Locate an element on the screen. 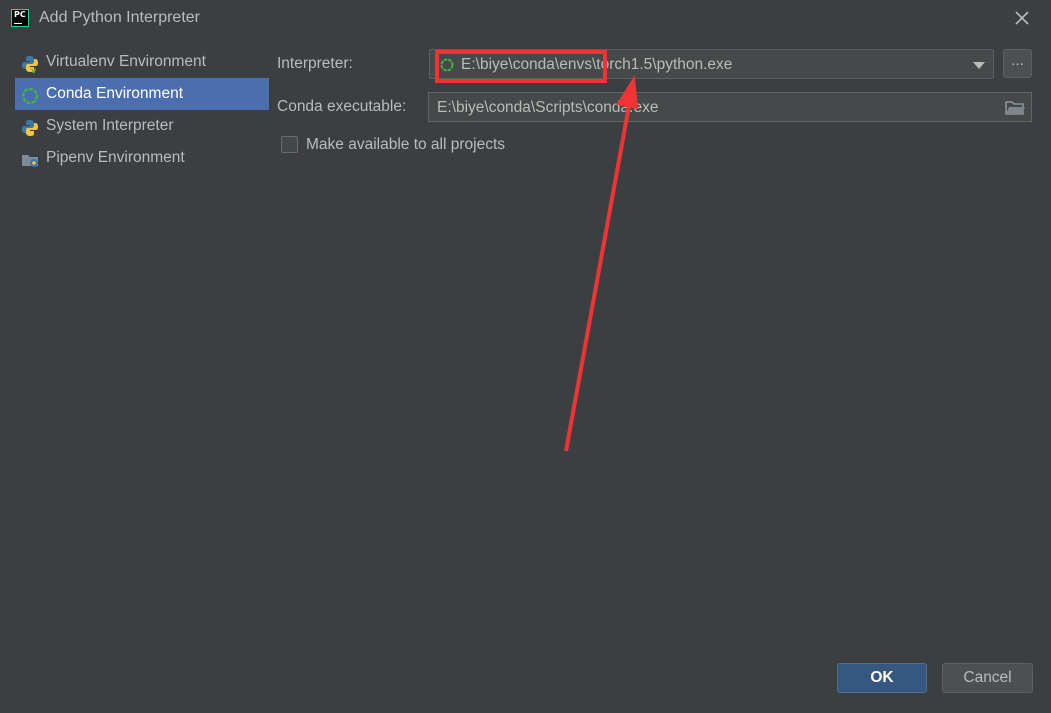  conda-executable-label: Conda executable: is located at coordinates (342, 106).